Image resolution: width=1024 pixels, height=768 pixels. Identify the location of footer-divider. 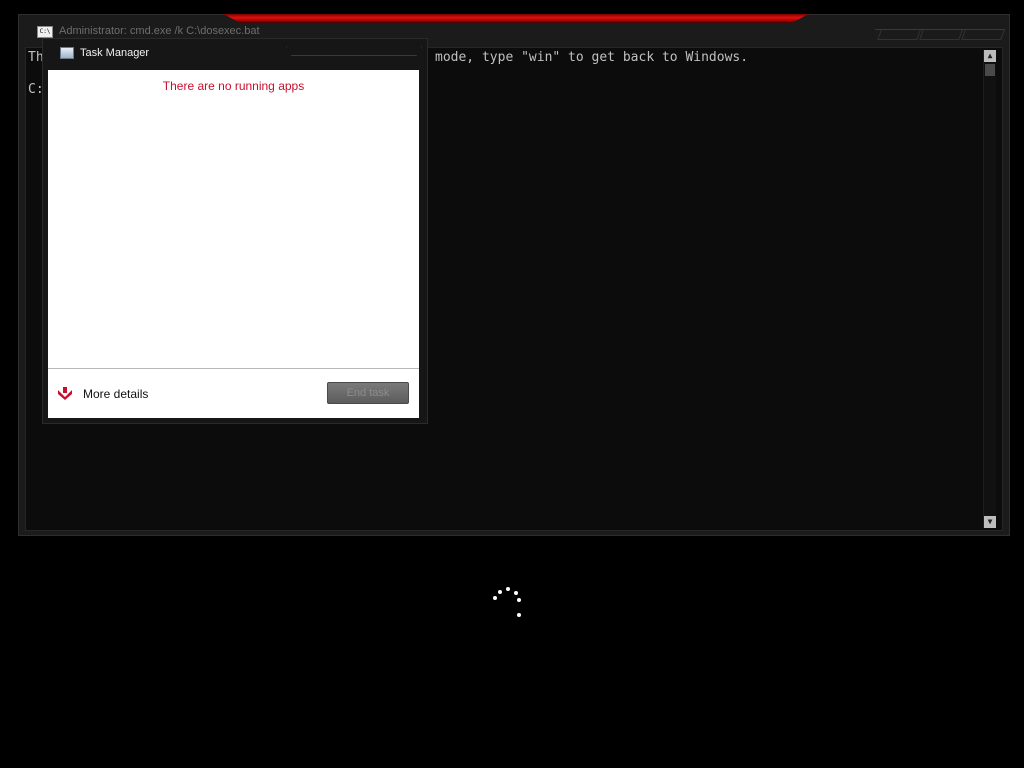
(233, 368).